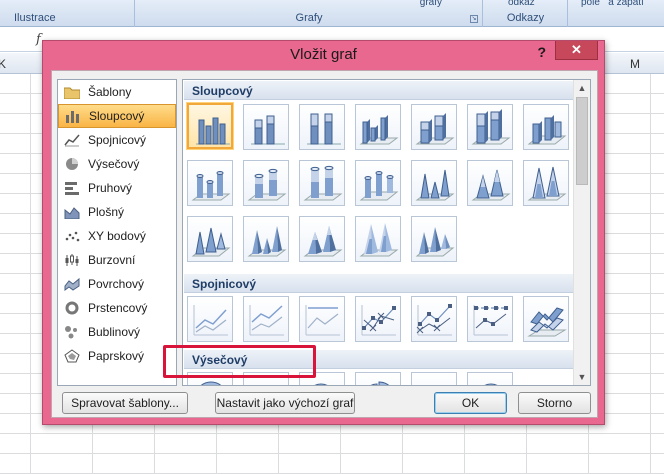  Describe the element at coordinates (114, 332) in the screenshot. I see `chart-type-label: Bublinový` at that location.